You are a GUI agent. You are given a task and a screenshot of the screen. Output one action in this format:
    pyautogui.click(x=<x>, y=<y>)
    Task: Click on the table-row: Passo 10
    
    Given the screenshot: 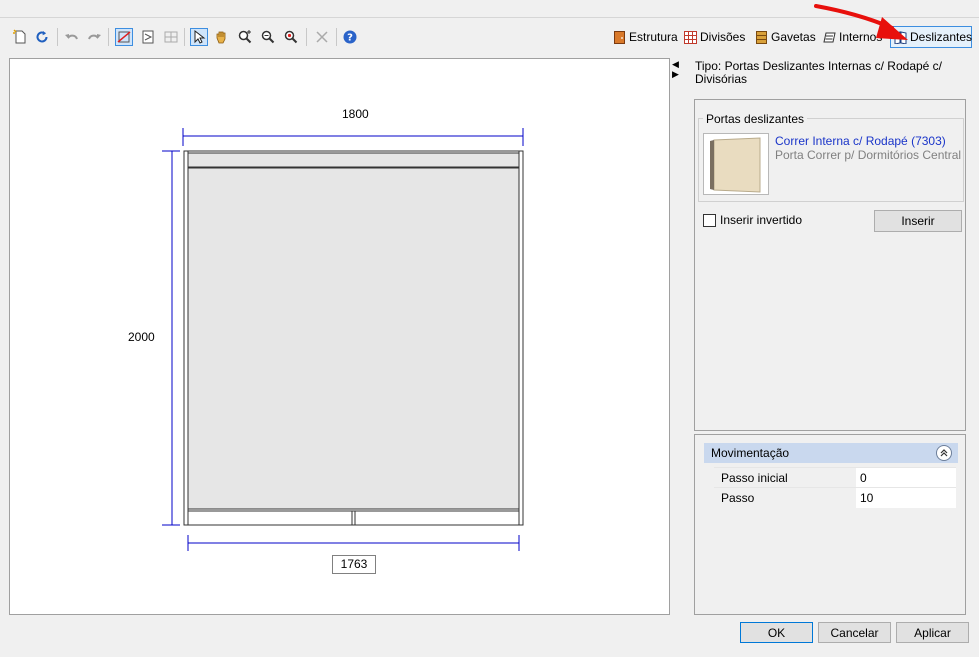 What is the action you would take?
    pyautogui.click(x=835, y=497)
    